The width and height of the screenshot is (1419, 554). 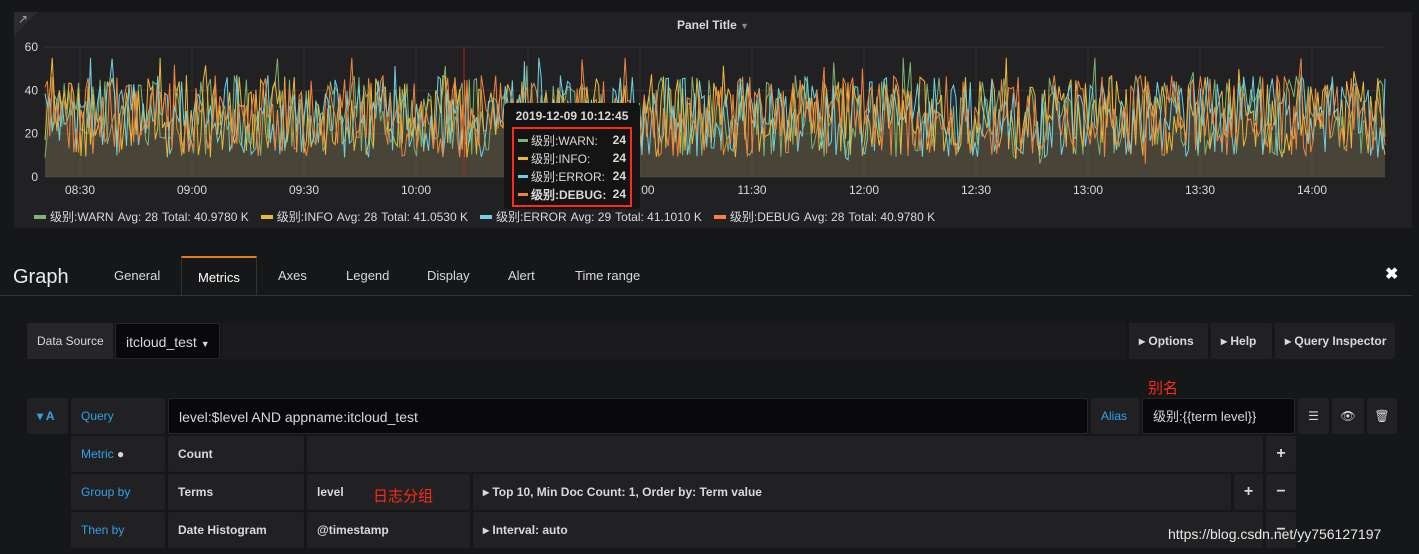 What do you see at coordinates (868, 530) in the screenshot?
I see `thenby-options: ▸ Interval: auto` at bounding box center [868, 530].